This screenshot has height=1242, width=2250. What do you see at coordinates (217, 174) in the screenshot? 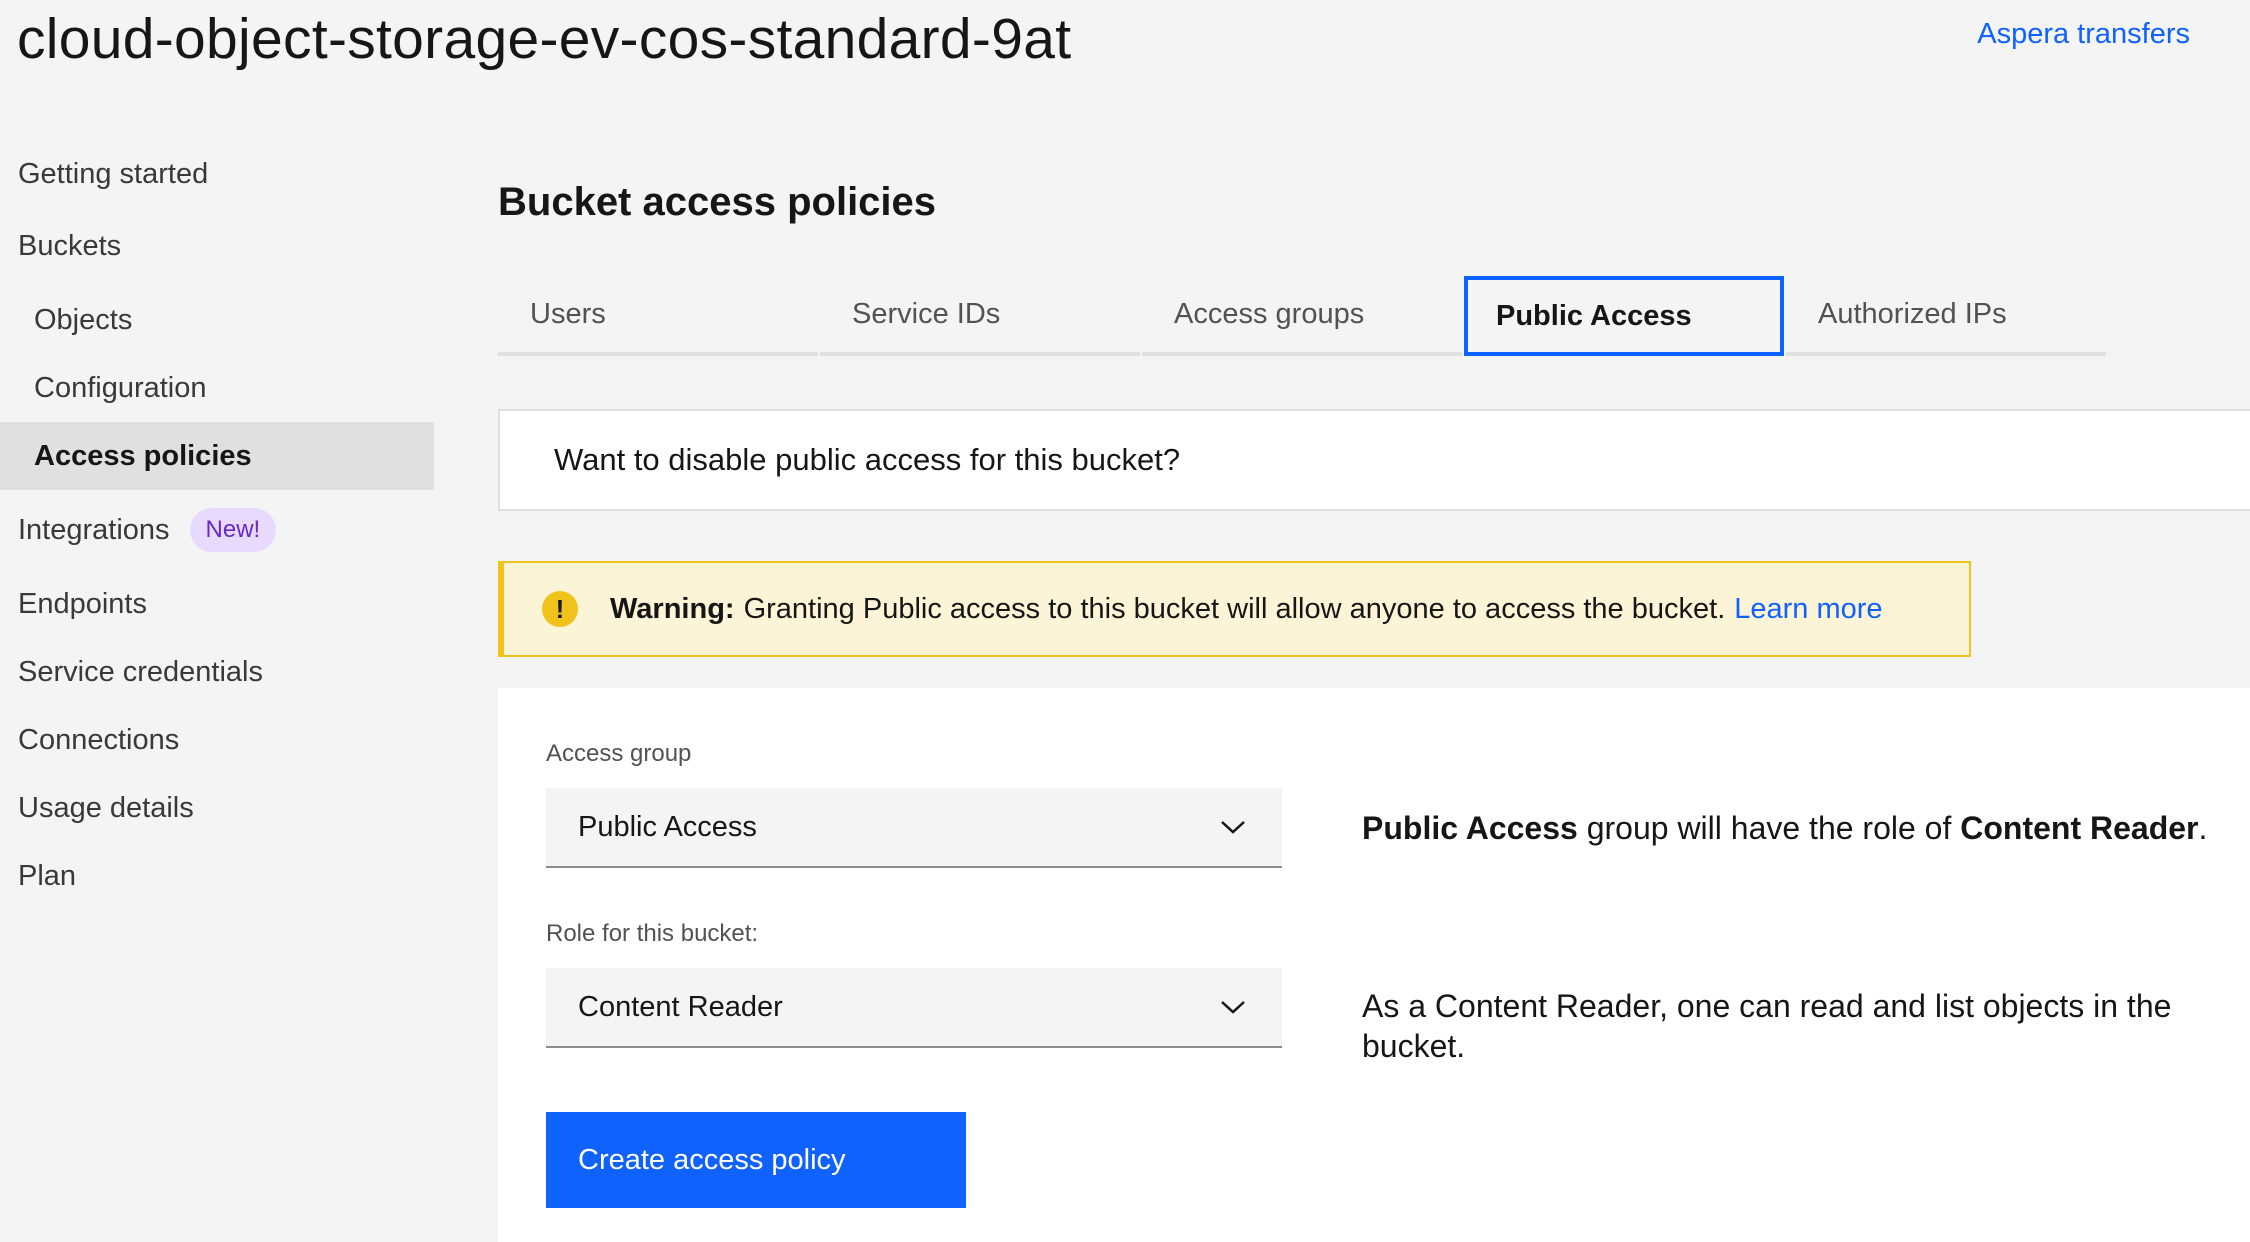
I see `sidebar-item-getting-started: Getting started` at bounding box center [217, 174].